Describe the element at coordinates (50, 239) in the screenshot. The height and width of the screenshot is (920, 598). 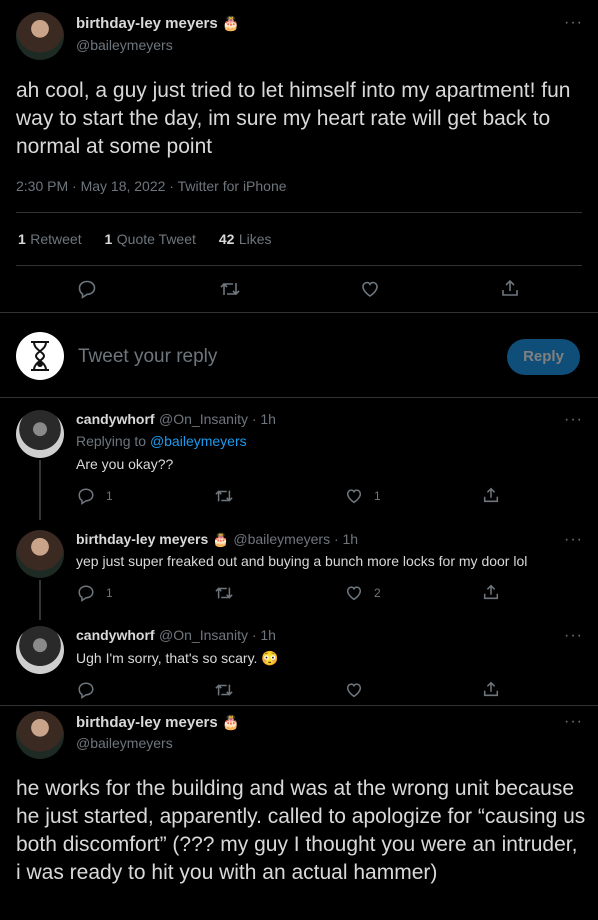
I see `retweets-stat: 1 Retweet` at that location.